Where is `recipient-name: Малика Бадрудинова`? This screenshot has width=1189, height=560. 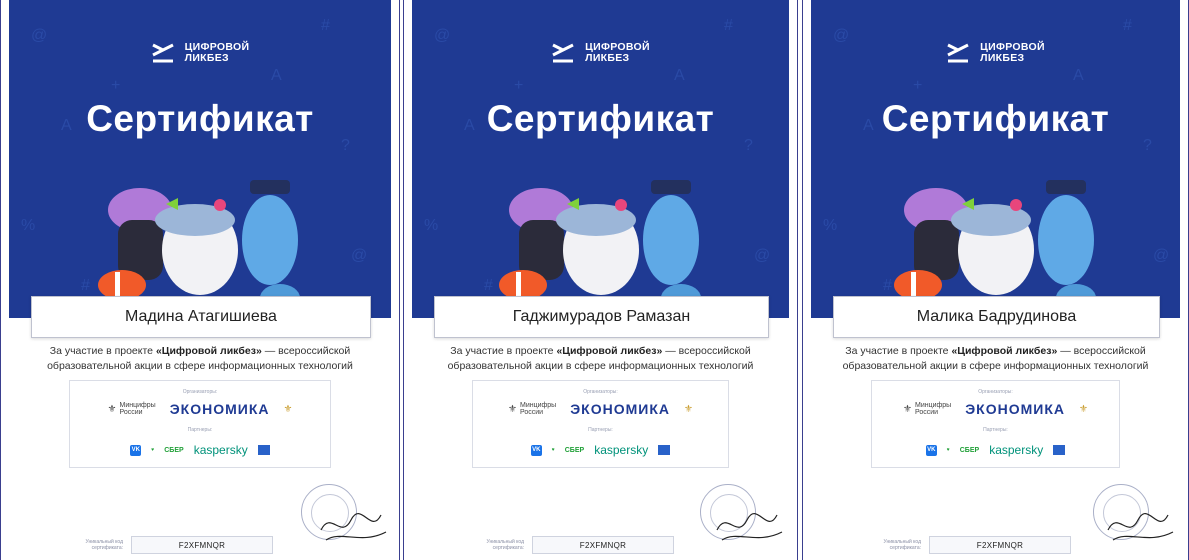
recipient-name: Малика Бадрудинова is located at coordinates (996, 317).